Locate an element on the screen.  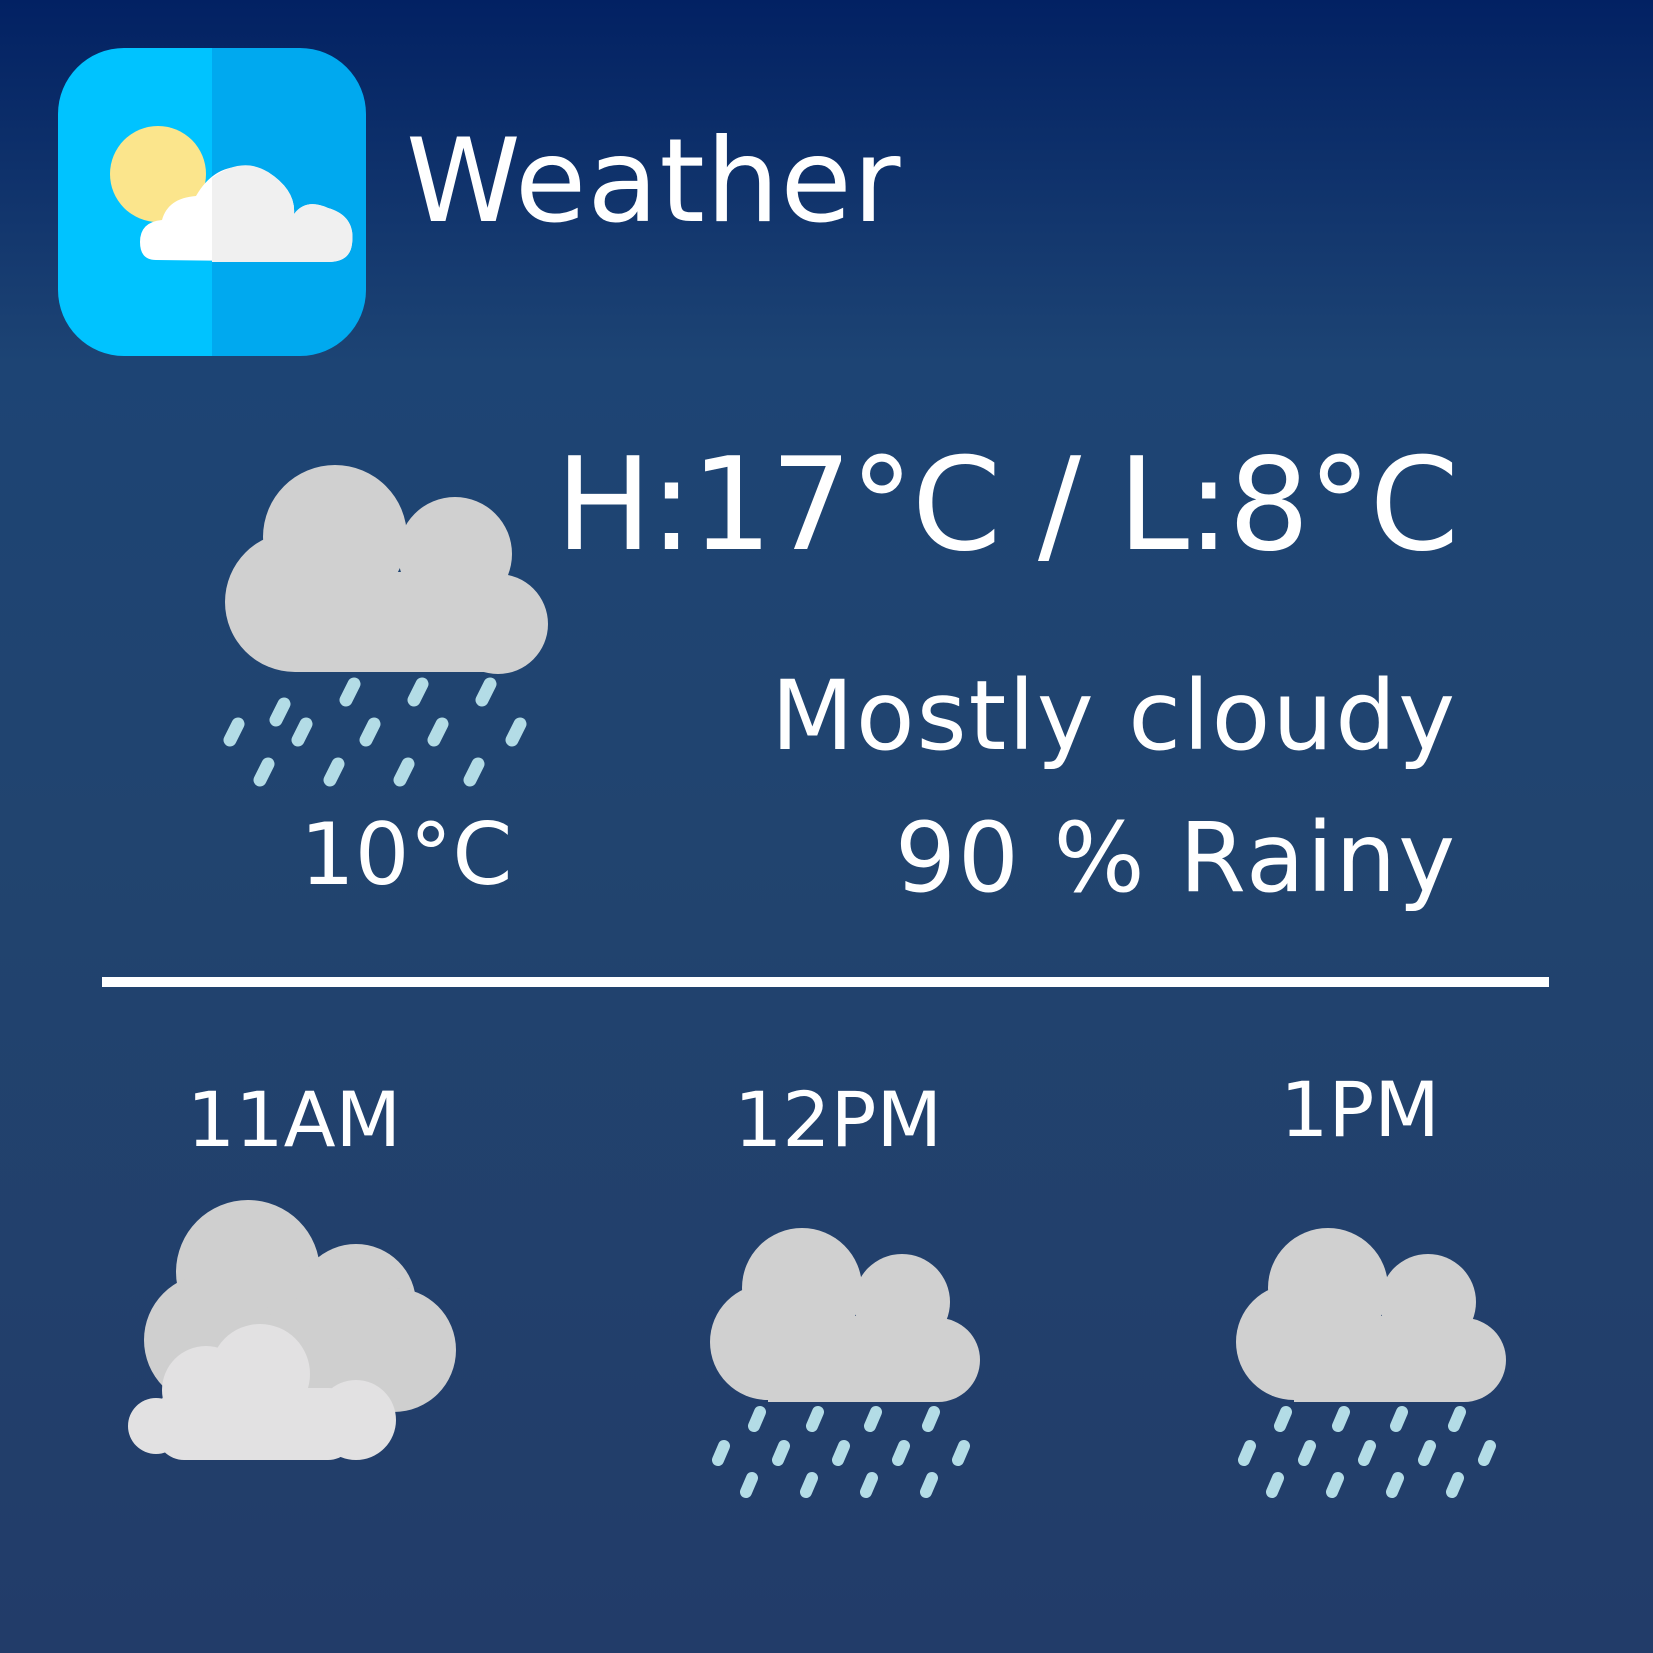
app-title: Weather is located at coordinates (654, 181).